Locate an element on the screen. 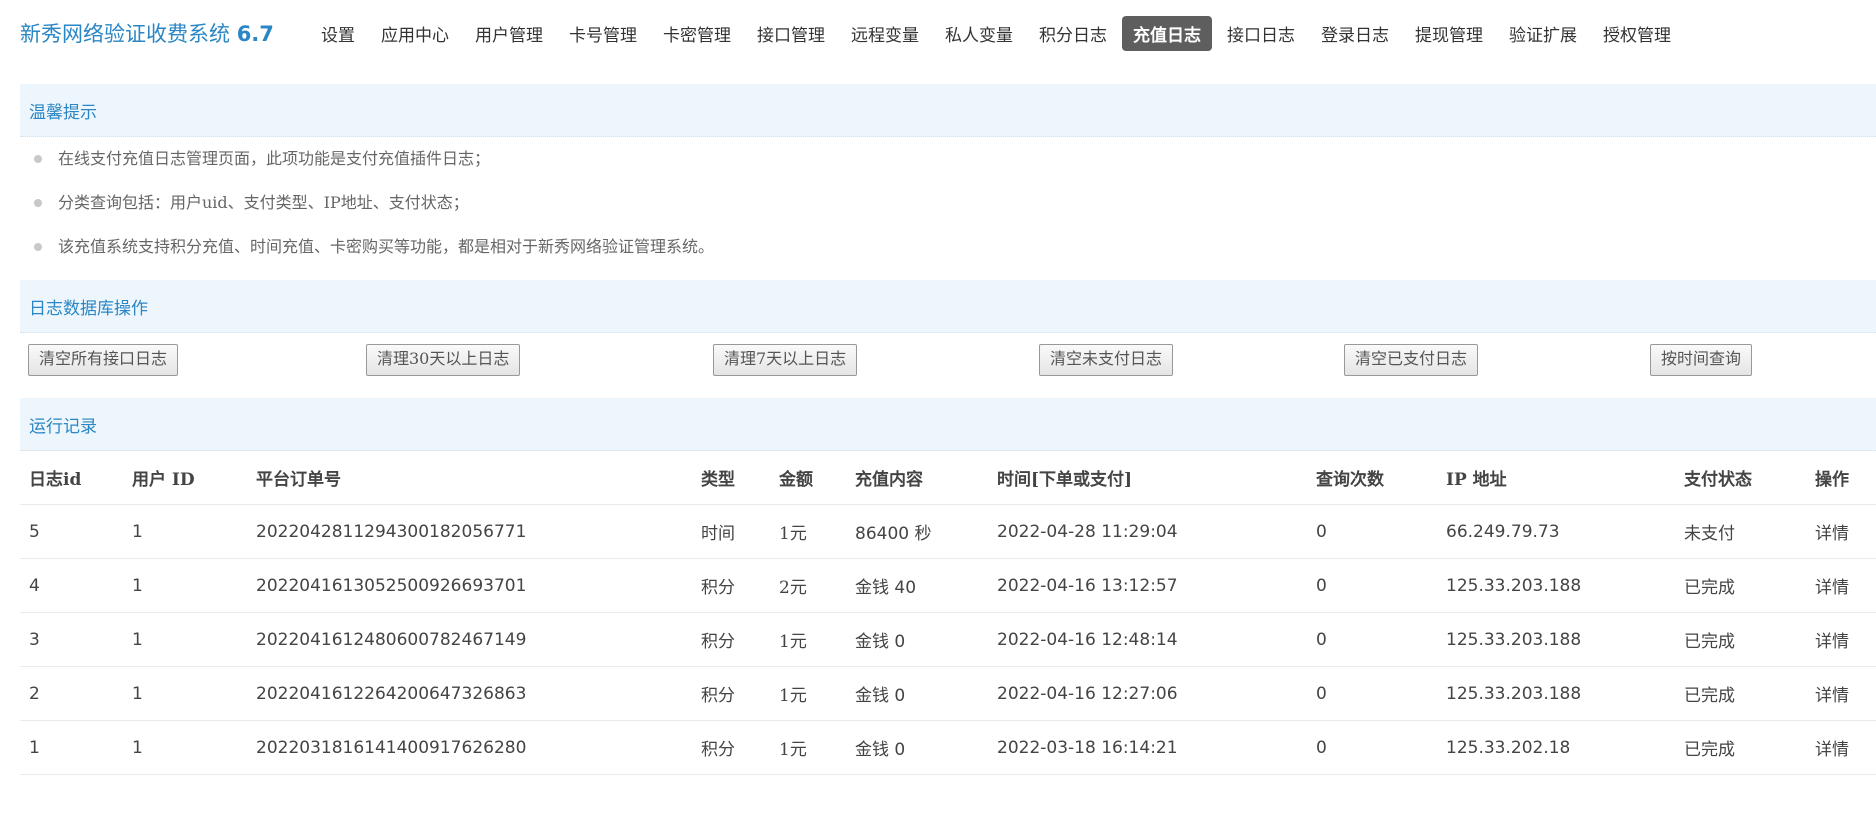 The height and width of the screenshot is (831, 1876). app-title: 新秀网络验证收费系统 6.7 is located at coordinates (147, 33).